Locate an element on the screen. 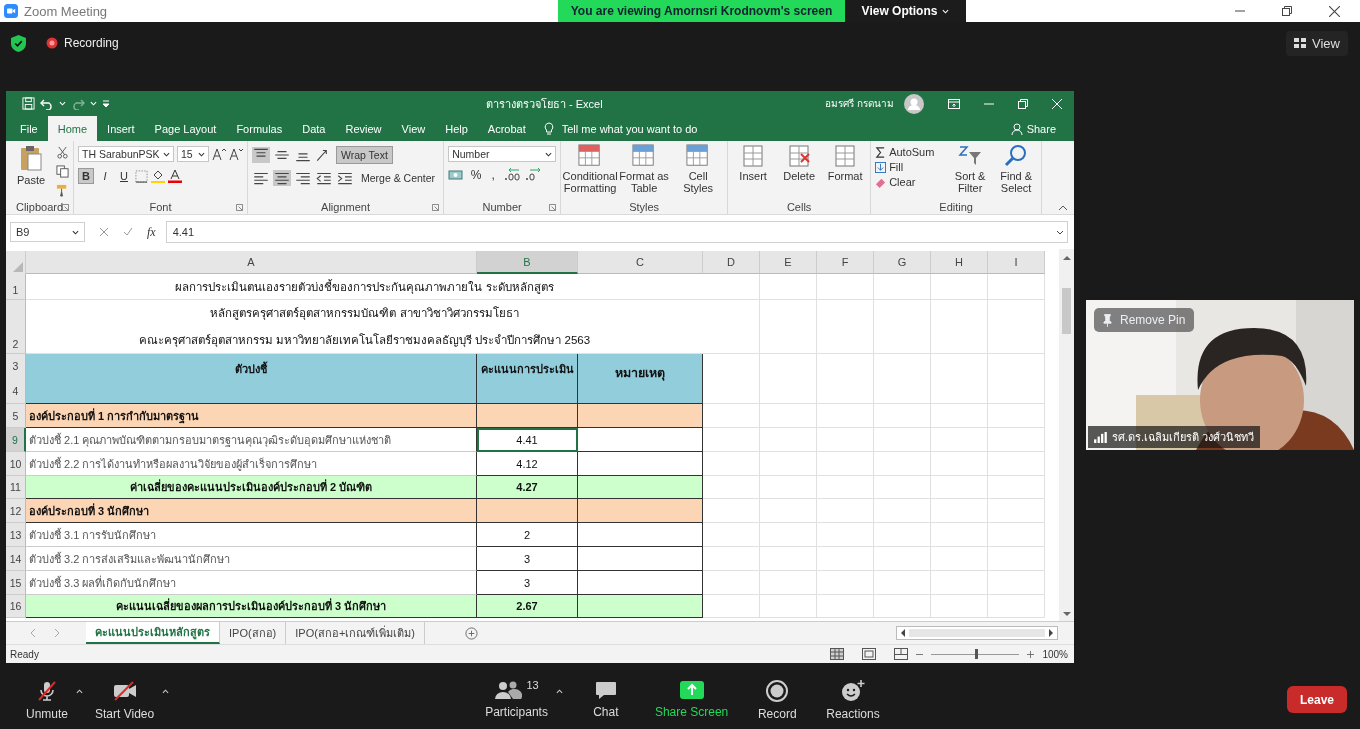 Image resolution: width=1360 pixels, height=729 pixels. add-sheet-icon is located at coordinates (471, 633).